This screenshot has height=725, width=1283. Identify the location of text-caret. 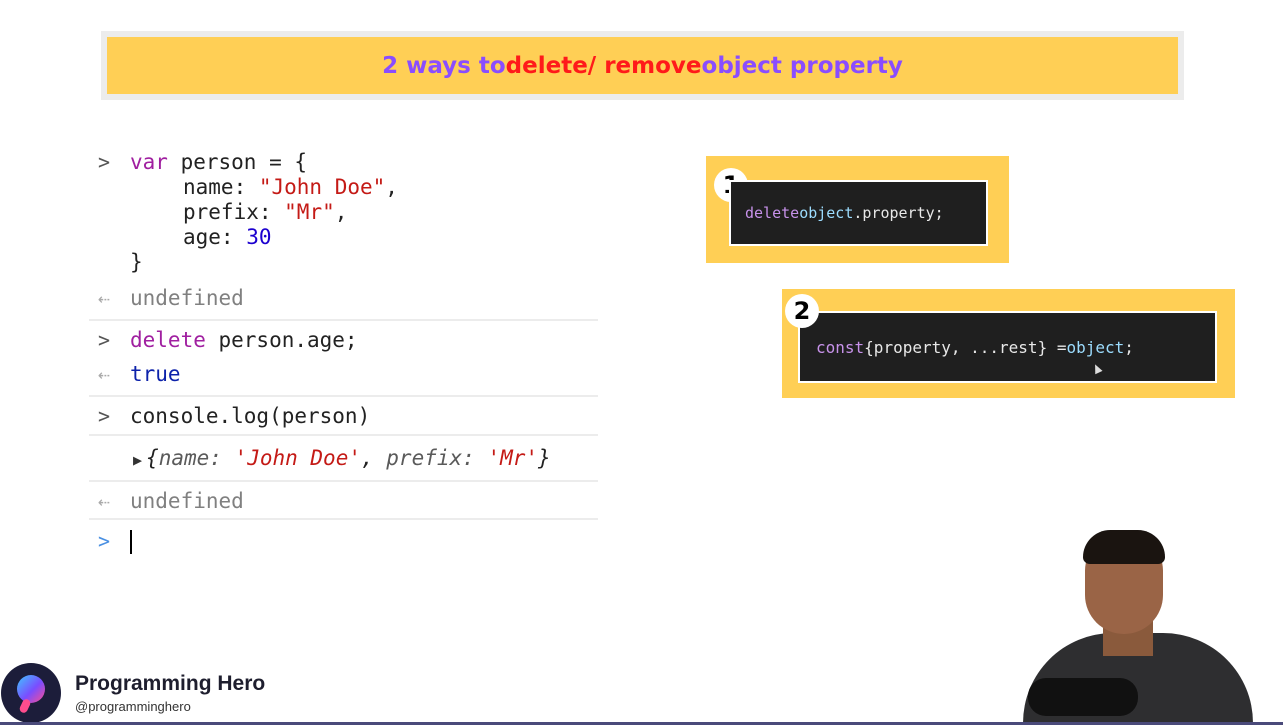
(131, 542).